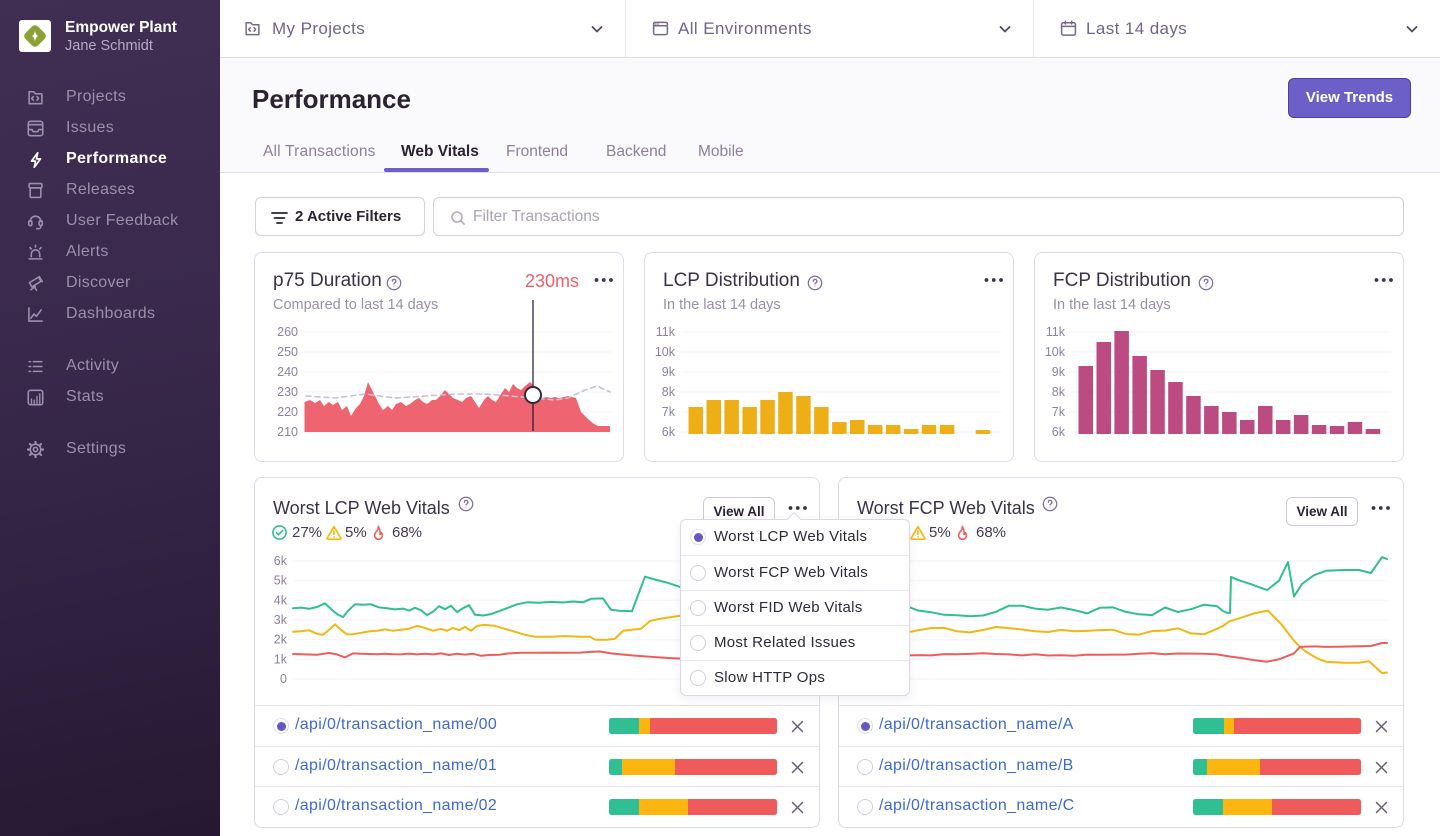 The width and height of the screenshot is (1440, 836). Describe the element at coordinates (281, 600) in the screenshot. I see `svg-text: 4k` at that location.